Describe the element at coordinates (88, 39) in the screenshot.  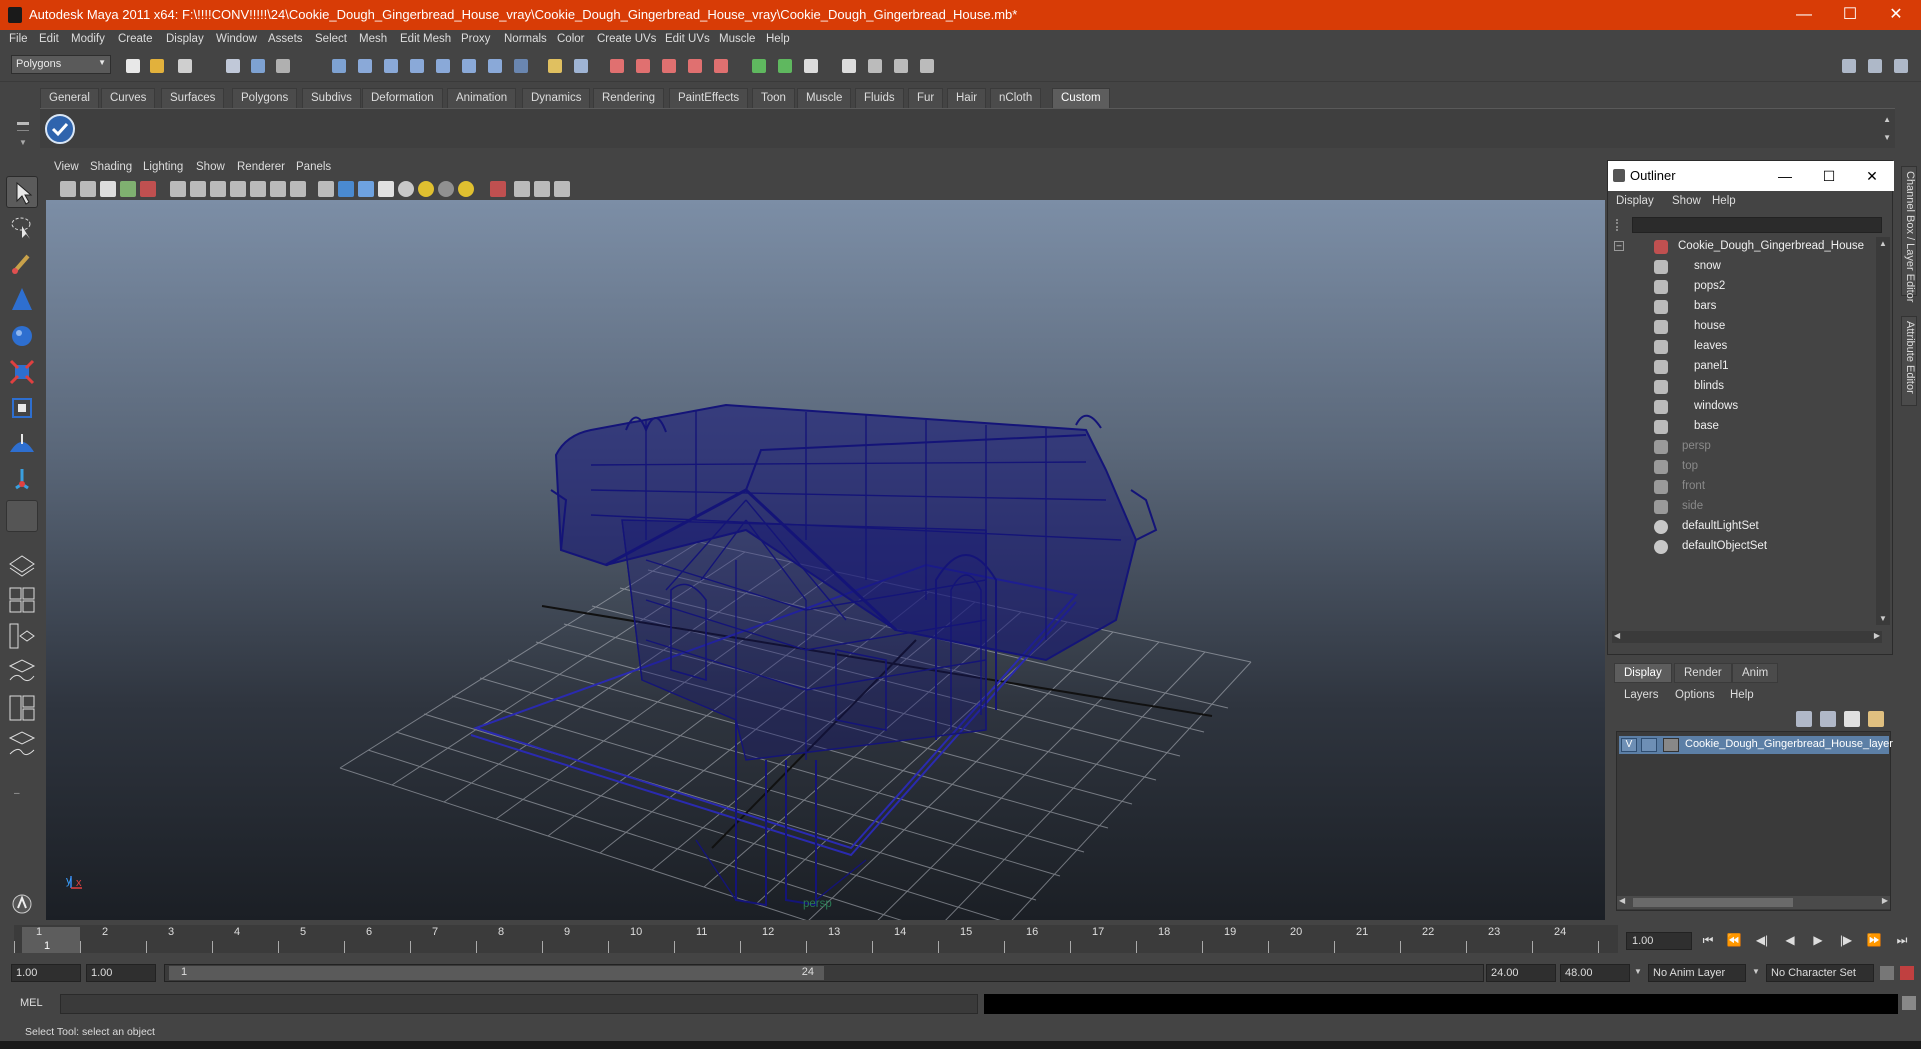
I see `menu-modify: Modify` at that location.